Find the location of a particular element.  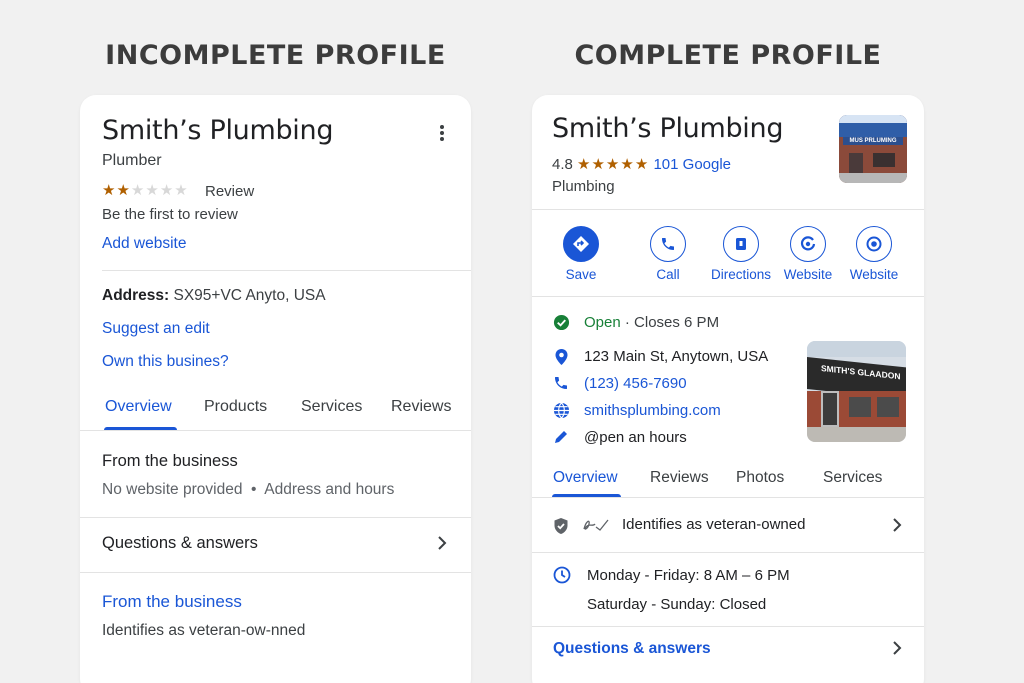

questions-answers-label: Questions & answers is located at coordinates (180, 543).